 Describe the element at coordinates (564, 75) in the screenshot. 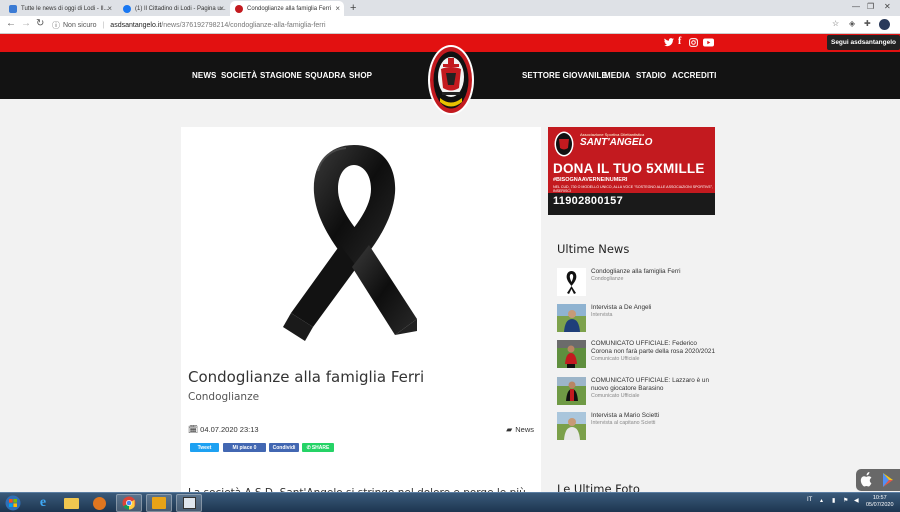

I see `nav-settore-giovanile: SETTORE GIOVANILE` at that location.